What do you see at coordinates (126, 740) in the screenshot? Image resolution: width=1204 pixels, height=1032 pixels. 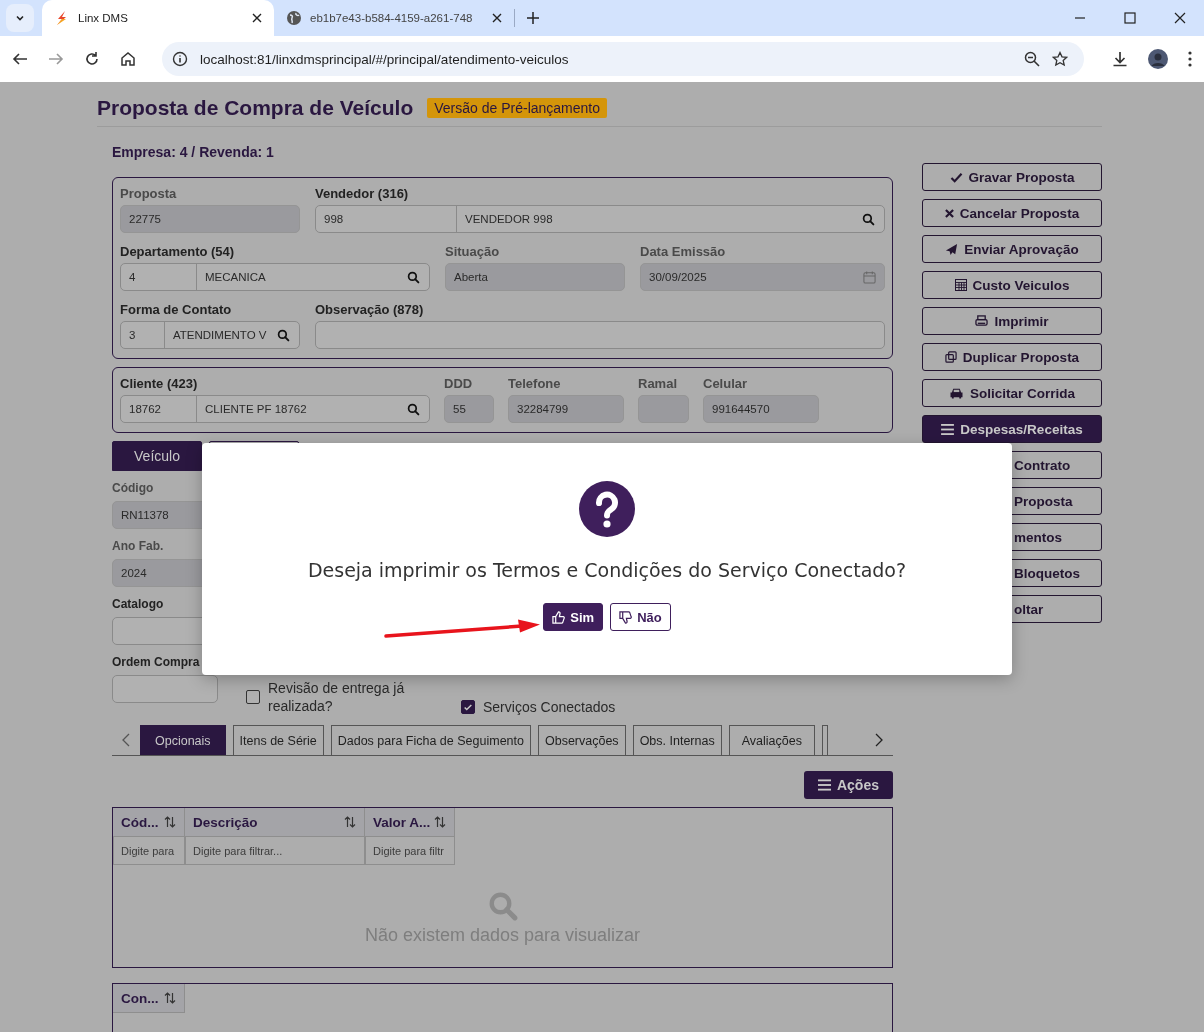 I see `chevron-left-icon` at bounding box center [126, 740].